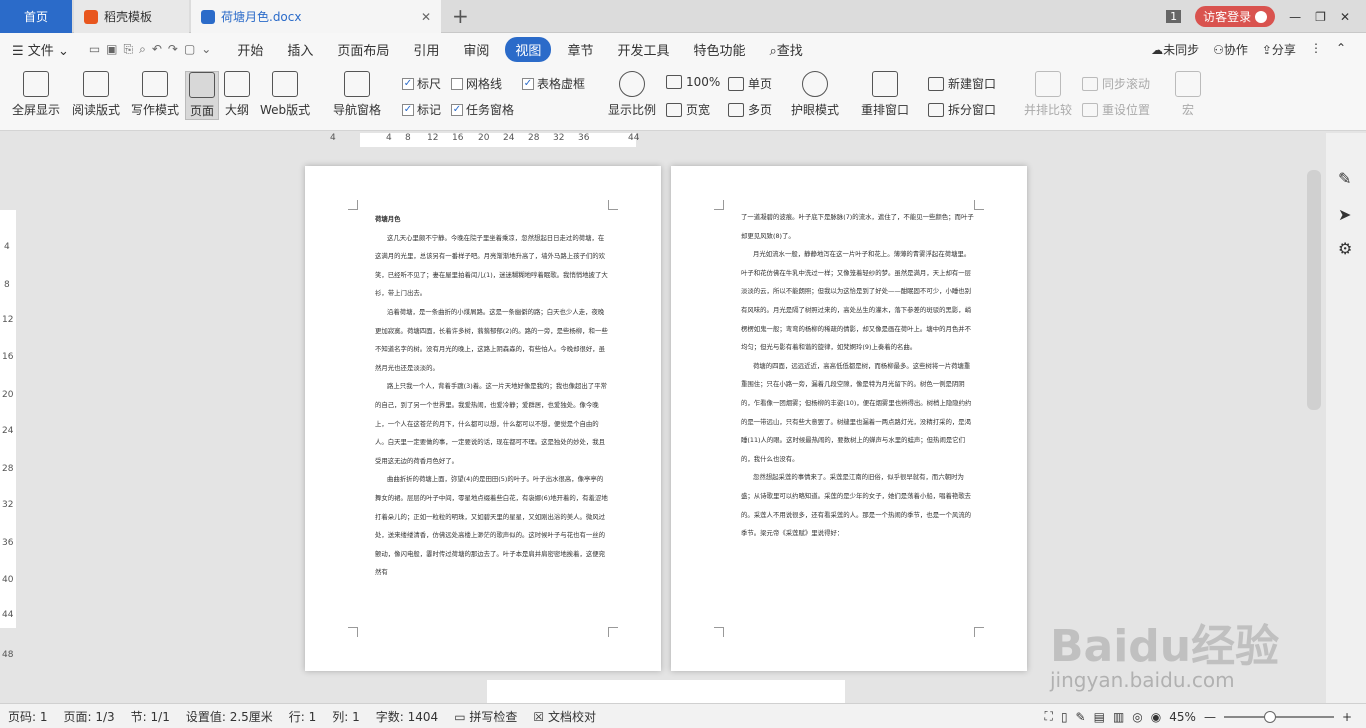  Describe the element at coordinates (237, 94) in the screenshot. I see `outline-button: 大纲` at that location.